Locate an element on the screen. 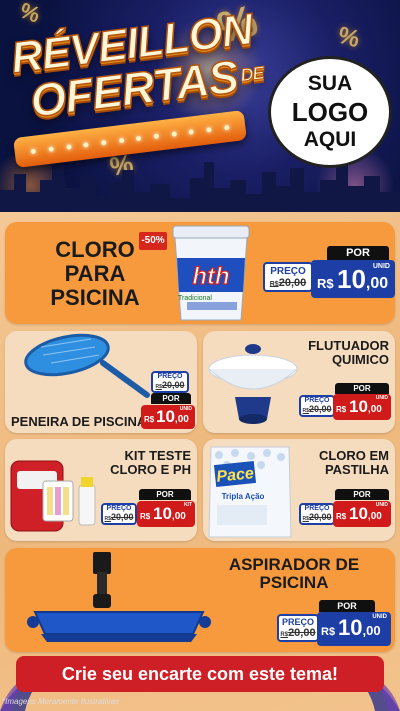  disclaimer-note: *Imagens Meramente Ilustrativas is located at coordinates (60, 701).